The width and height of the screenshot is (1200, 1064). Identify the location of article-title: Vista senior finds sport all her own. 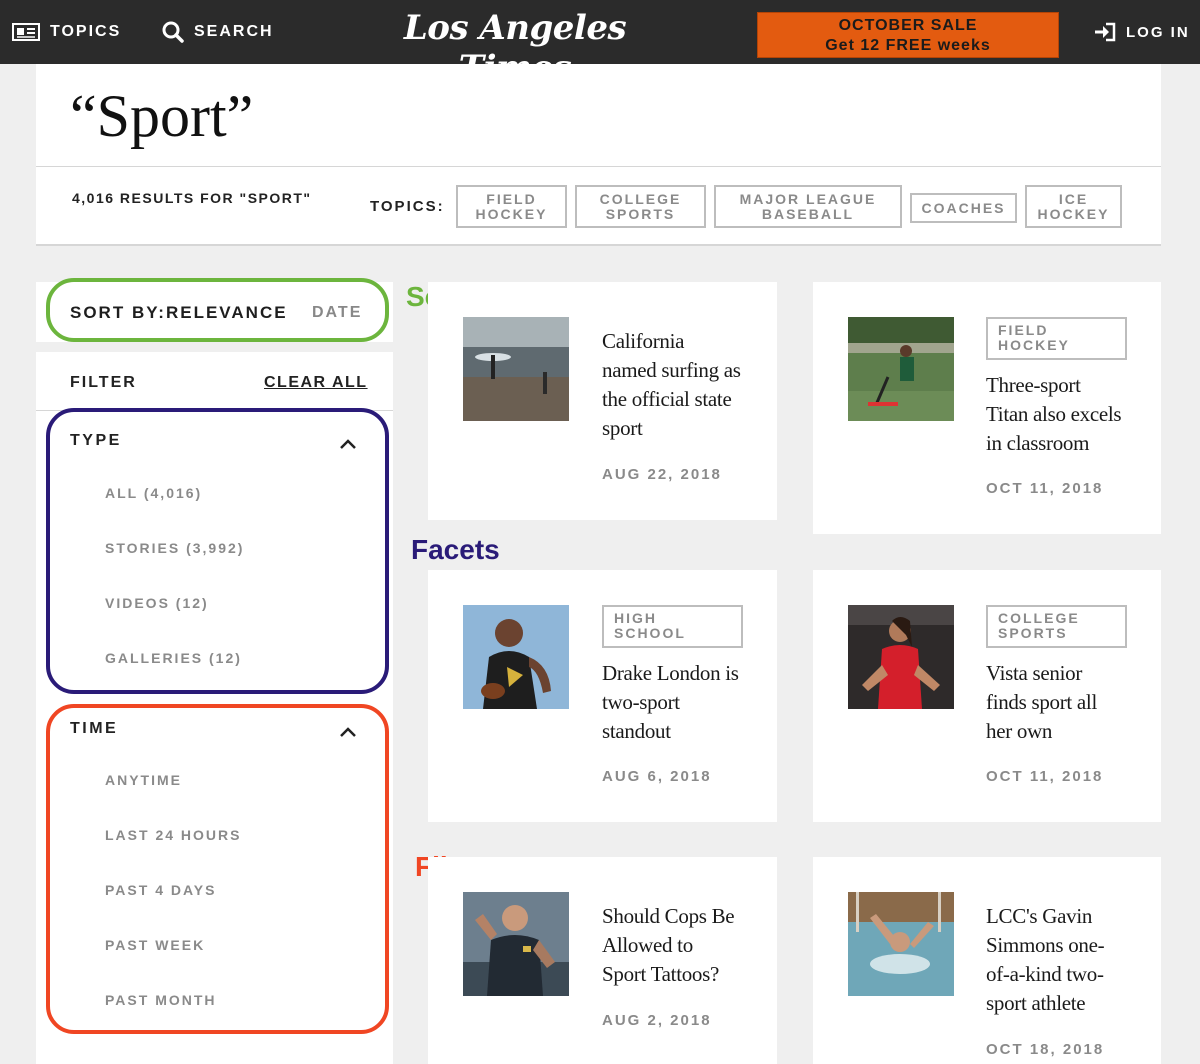
(1041, 702).